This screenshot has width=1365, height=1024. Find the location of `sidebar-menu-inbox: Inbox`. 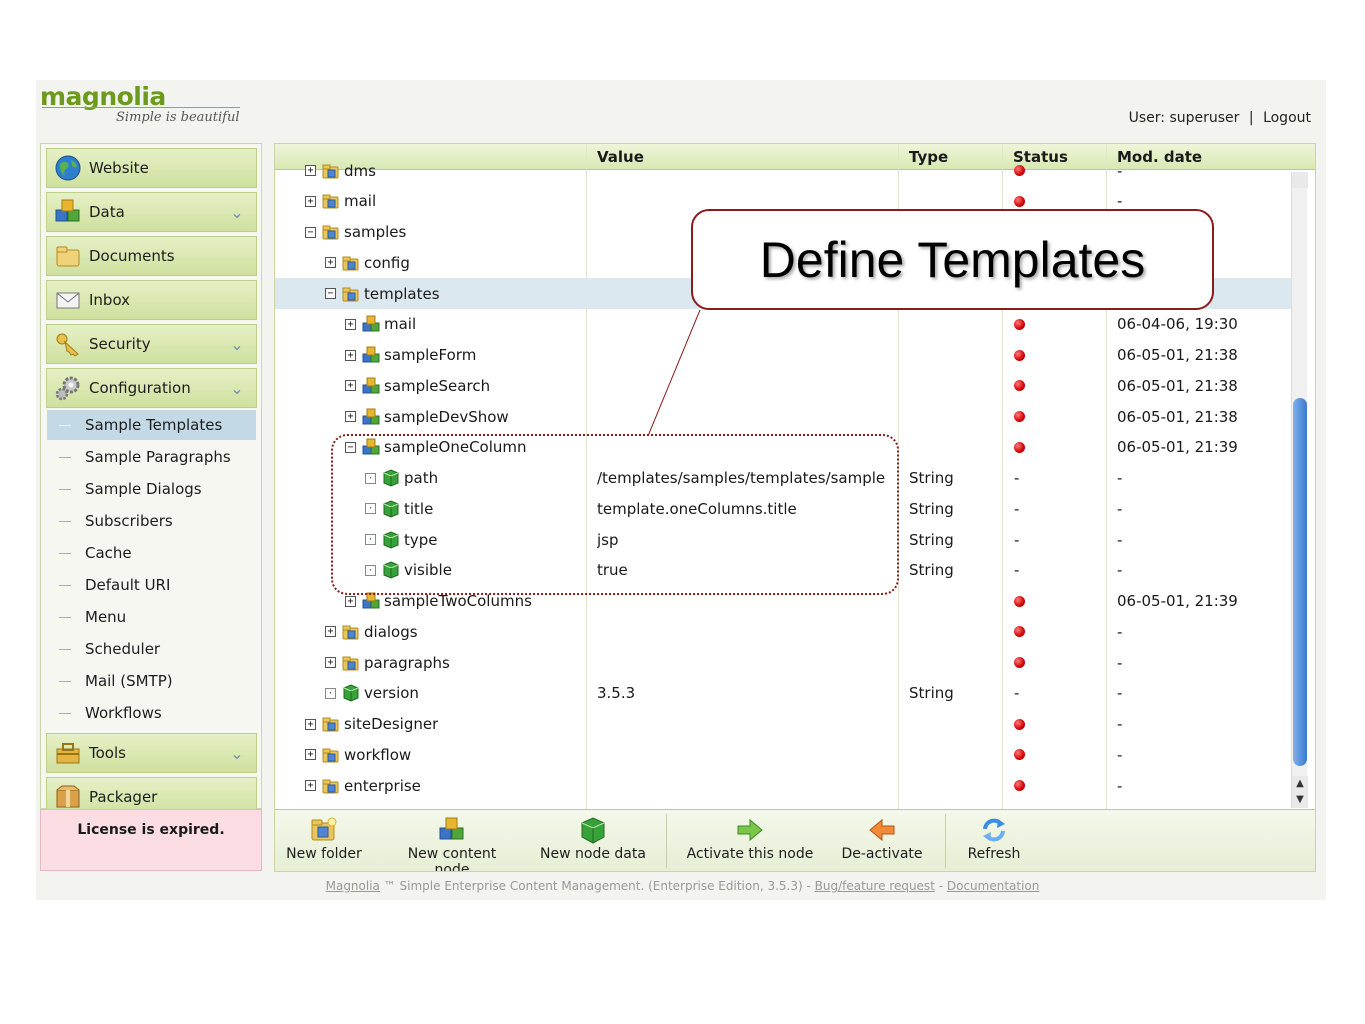

sidebar-menu-inbox: Inbox is located at coordinates (151, 300).